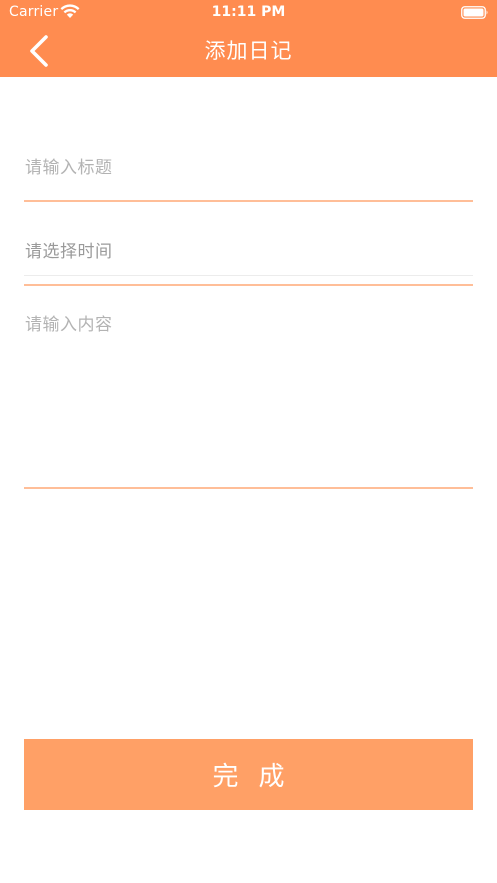 The image size is (497, 883). I want to click on status-bar: Carrier 11:11 PM, so click(248, 13).